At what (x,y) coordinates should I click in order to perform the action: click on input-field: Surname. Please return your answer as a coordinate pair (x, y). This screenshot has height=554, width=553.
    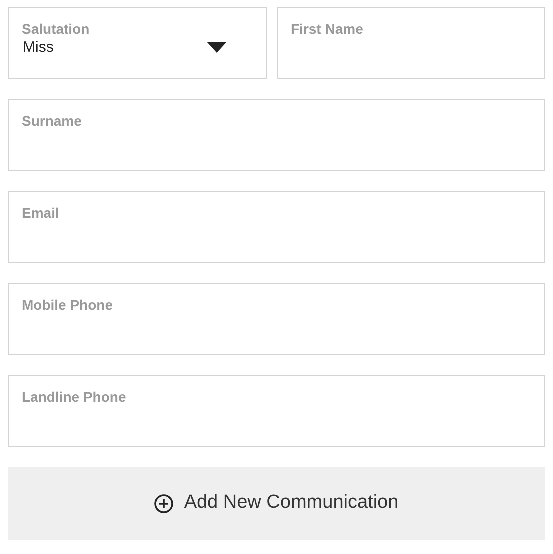
    Looking at the image, I should click on (276, 135).